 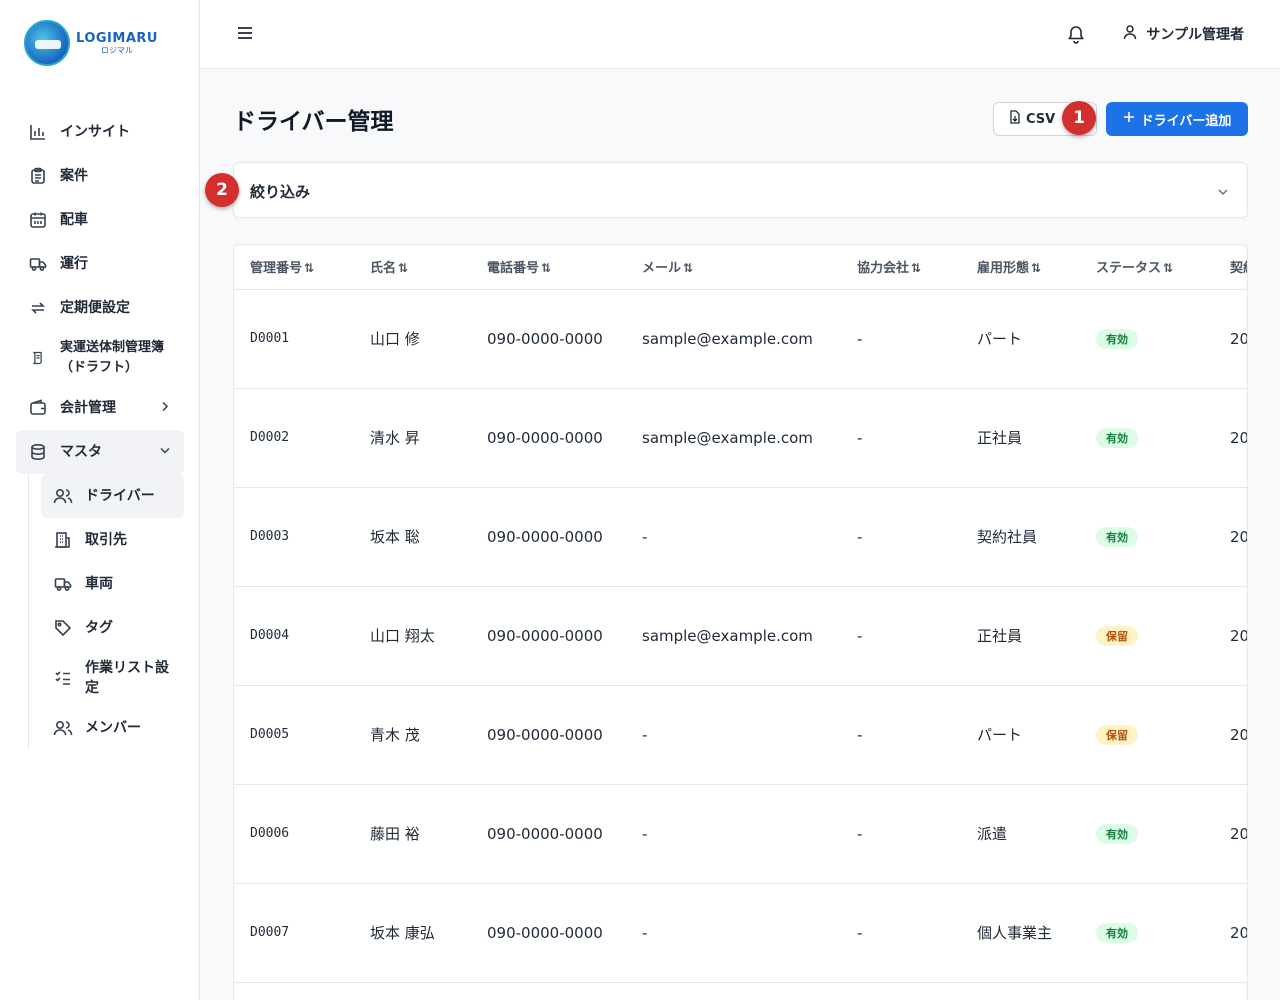 I want to click on sidebar-item-accounting: 会計管理, so click(x=100, y=408).